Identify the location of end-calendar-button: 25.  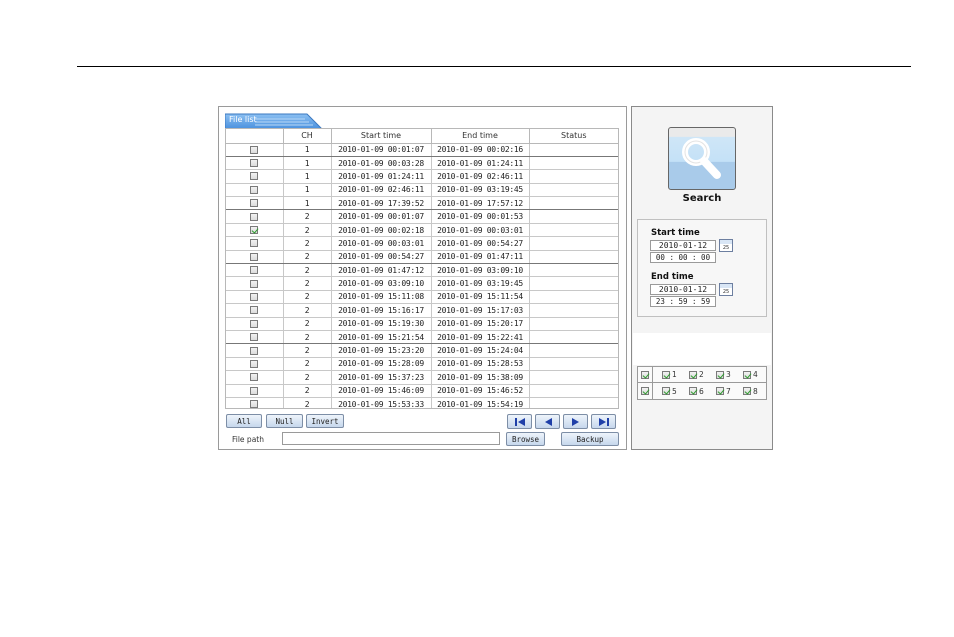
(726, 289).